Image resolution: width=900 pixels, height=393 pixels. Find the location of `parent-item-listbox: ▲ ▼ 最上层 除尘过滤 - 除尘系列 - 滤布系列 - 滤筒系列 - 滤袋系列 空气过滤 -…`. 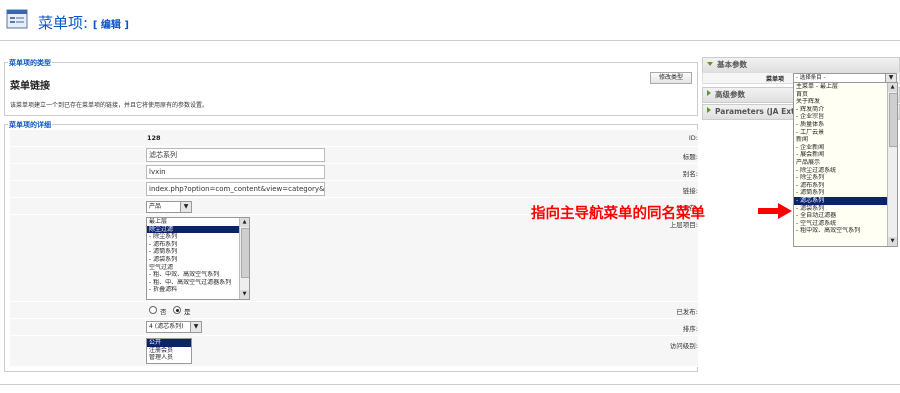

parent-item-listbox: ▲ ▼ 最上层 除尘过滤 - 除尘系列 - 滤布系列 - 滤筒系列 - 滤袋系列 空气过滤 -… is located at coordinates (198, 258).